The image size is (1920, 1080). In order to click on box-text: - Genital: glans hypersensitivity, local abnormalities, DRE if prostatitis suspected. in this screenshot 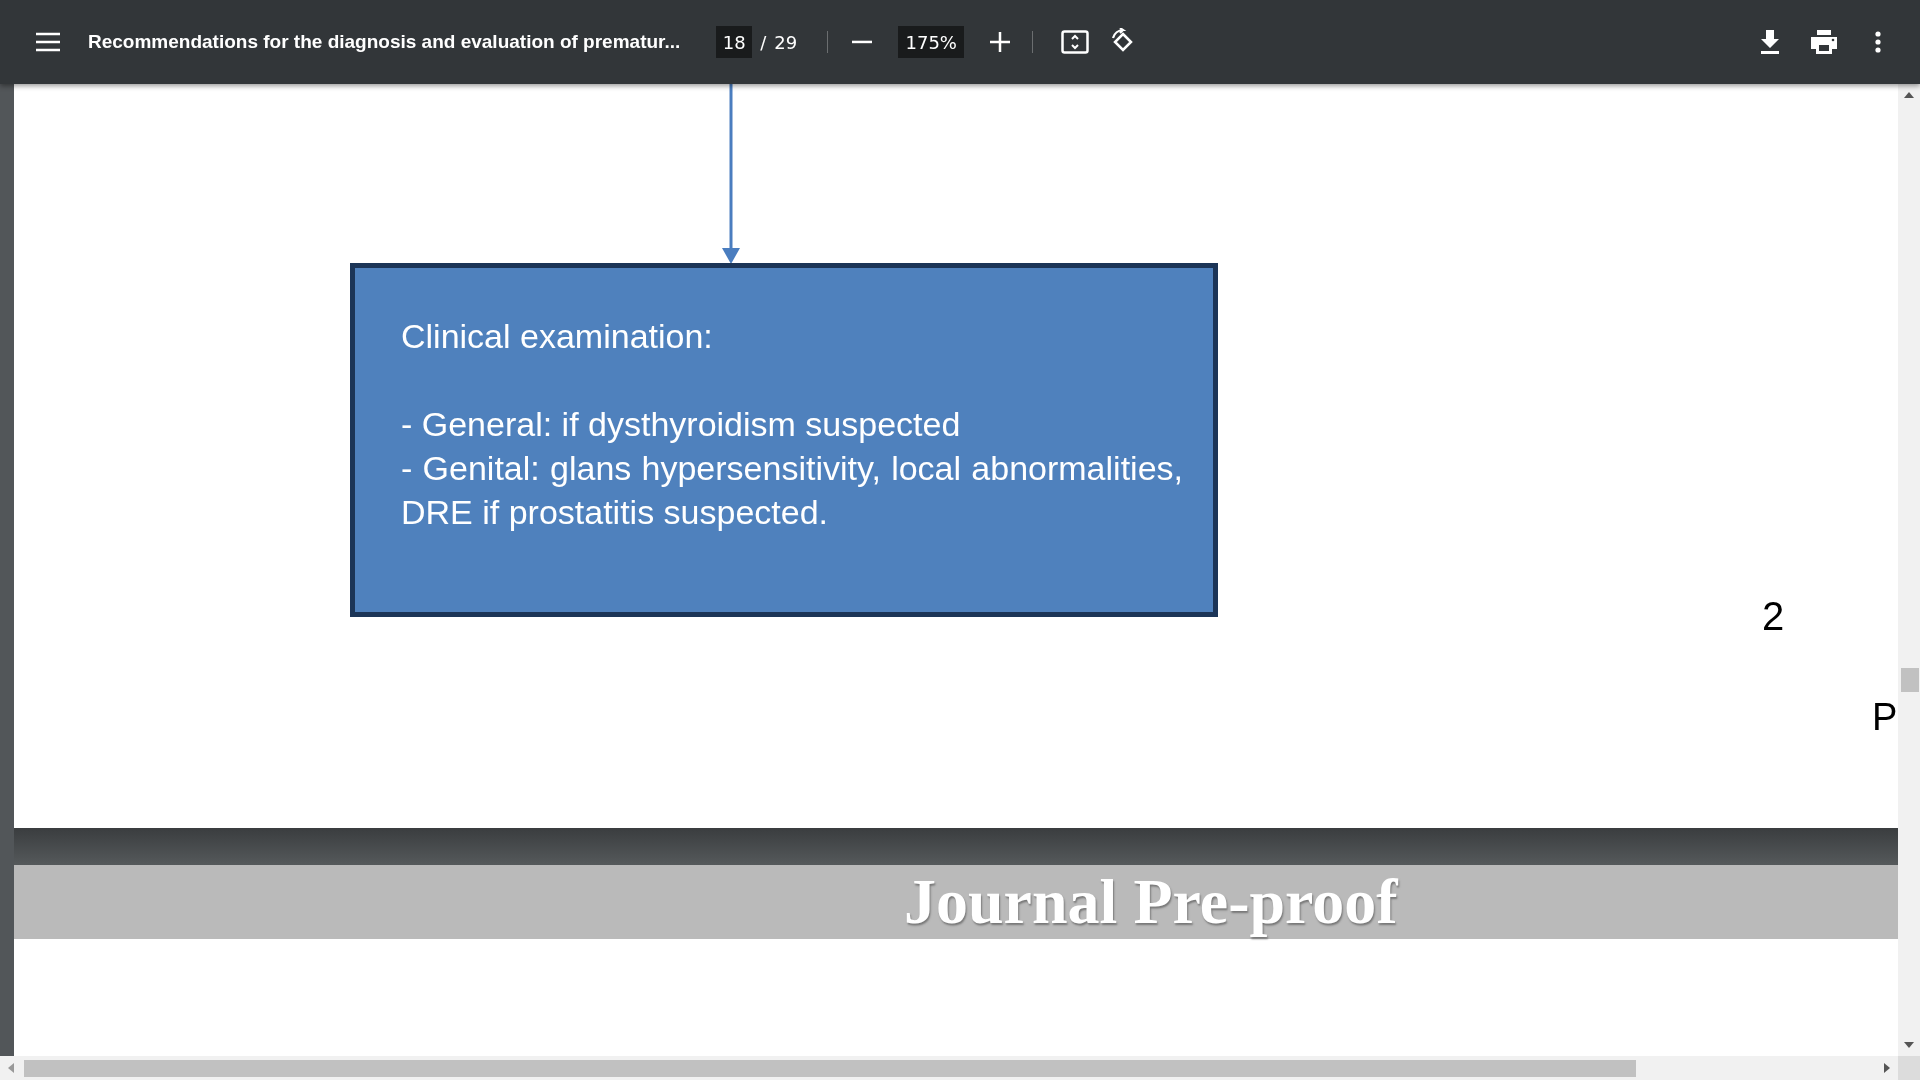, I will do `click(792, 490)`.